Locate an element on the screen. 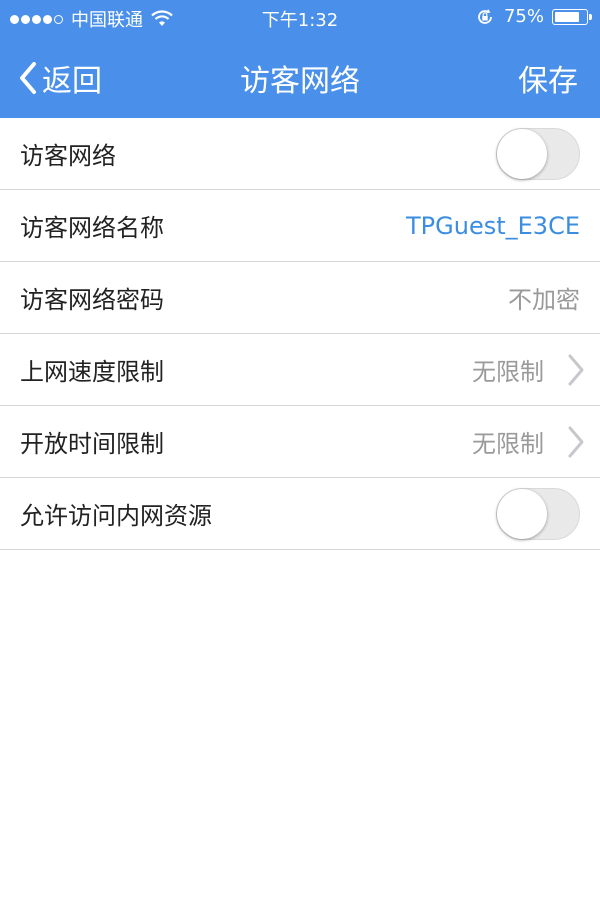 The image size is (600, 906). row-label: 开放时间限制 is located at coordinates (92, 444).